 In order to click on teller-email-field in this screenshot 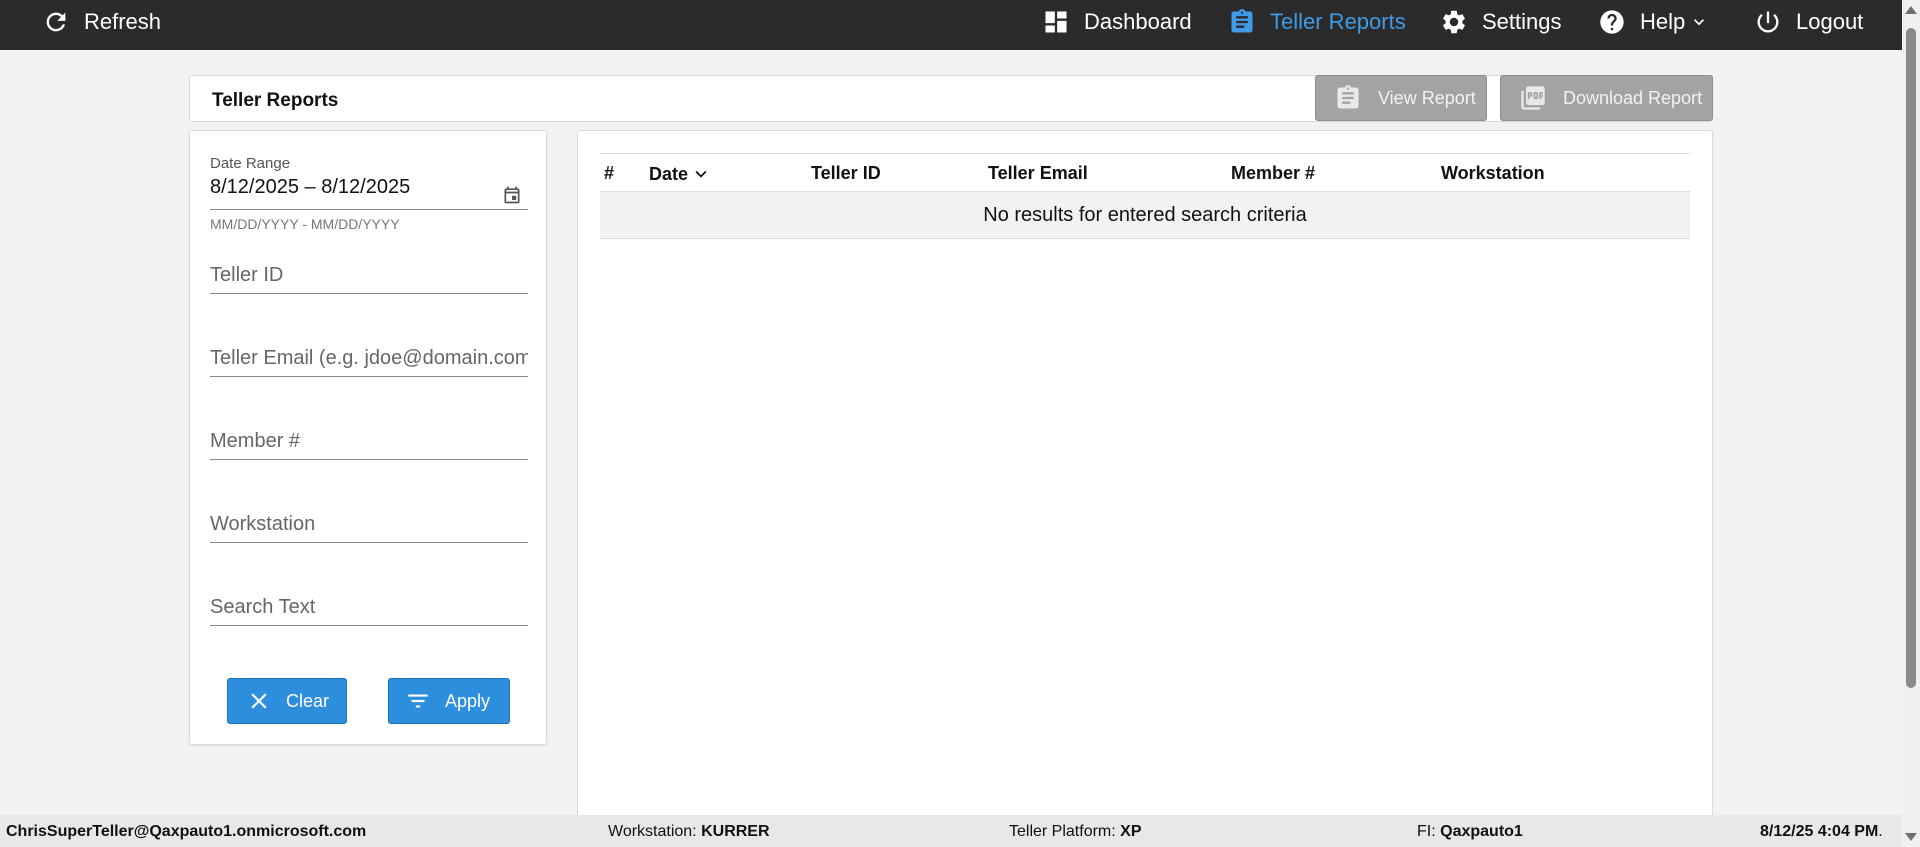, I will do `click(369, 362)`.